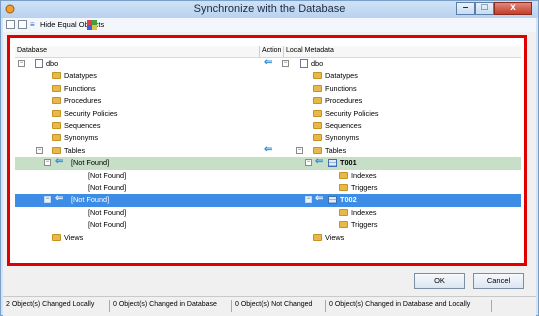 The image size is (539, 316). What do you see at coordinates (22, 24) in the screenshot?
I see `expand-all-icon` at bounding box center [22, 24].